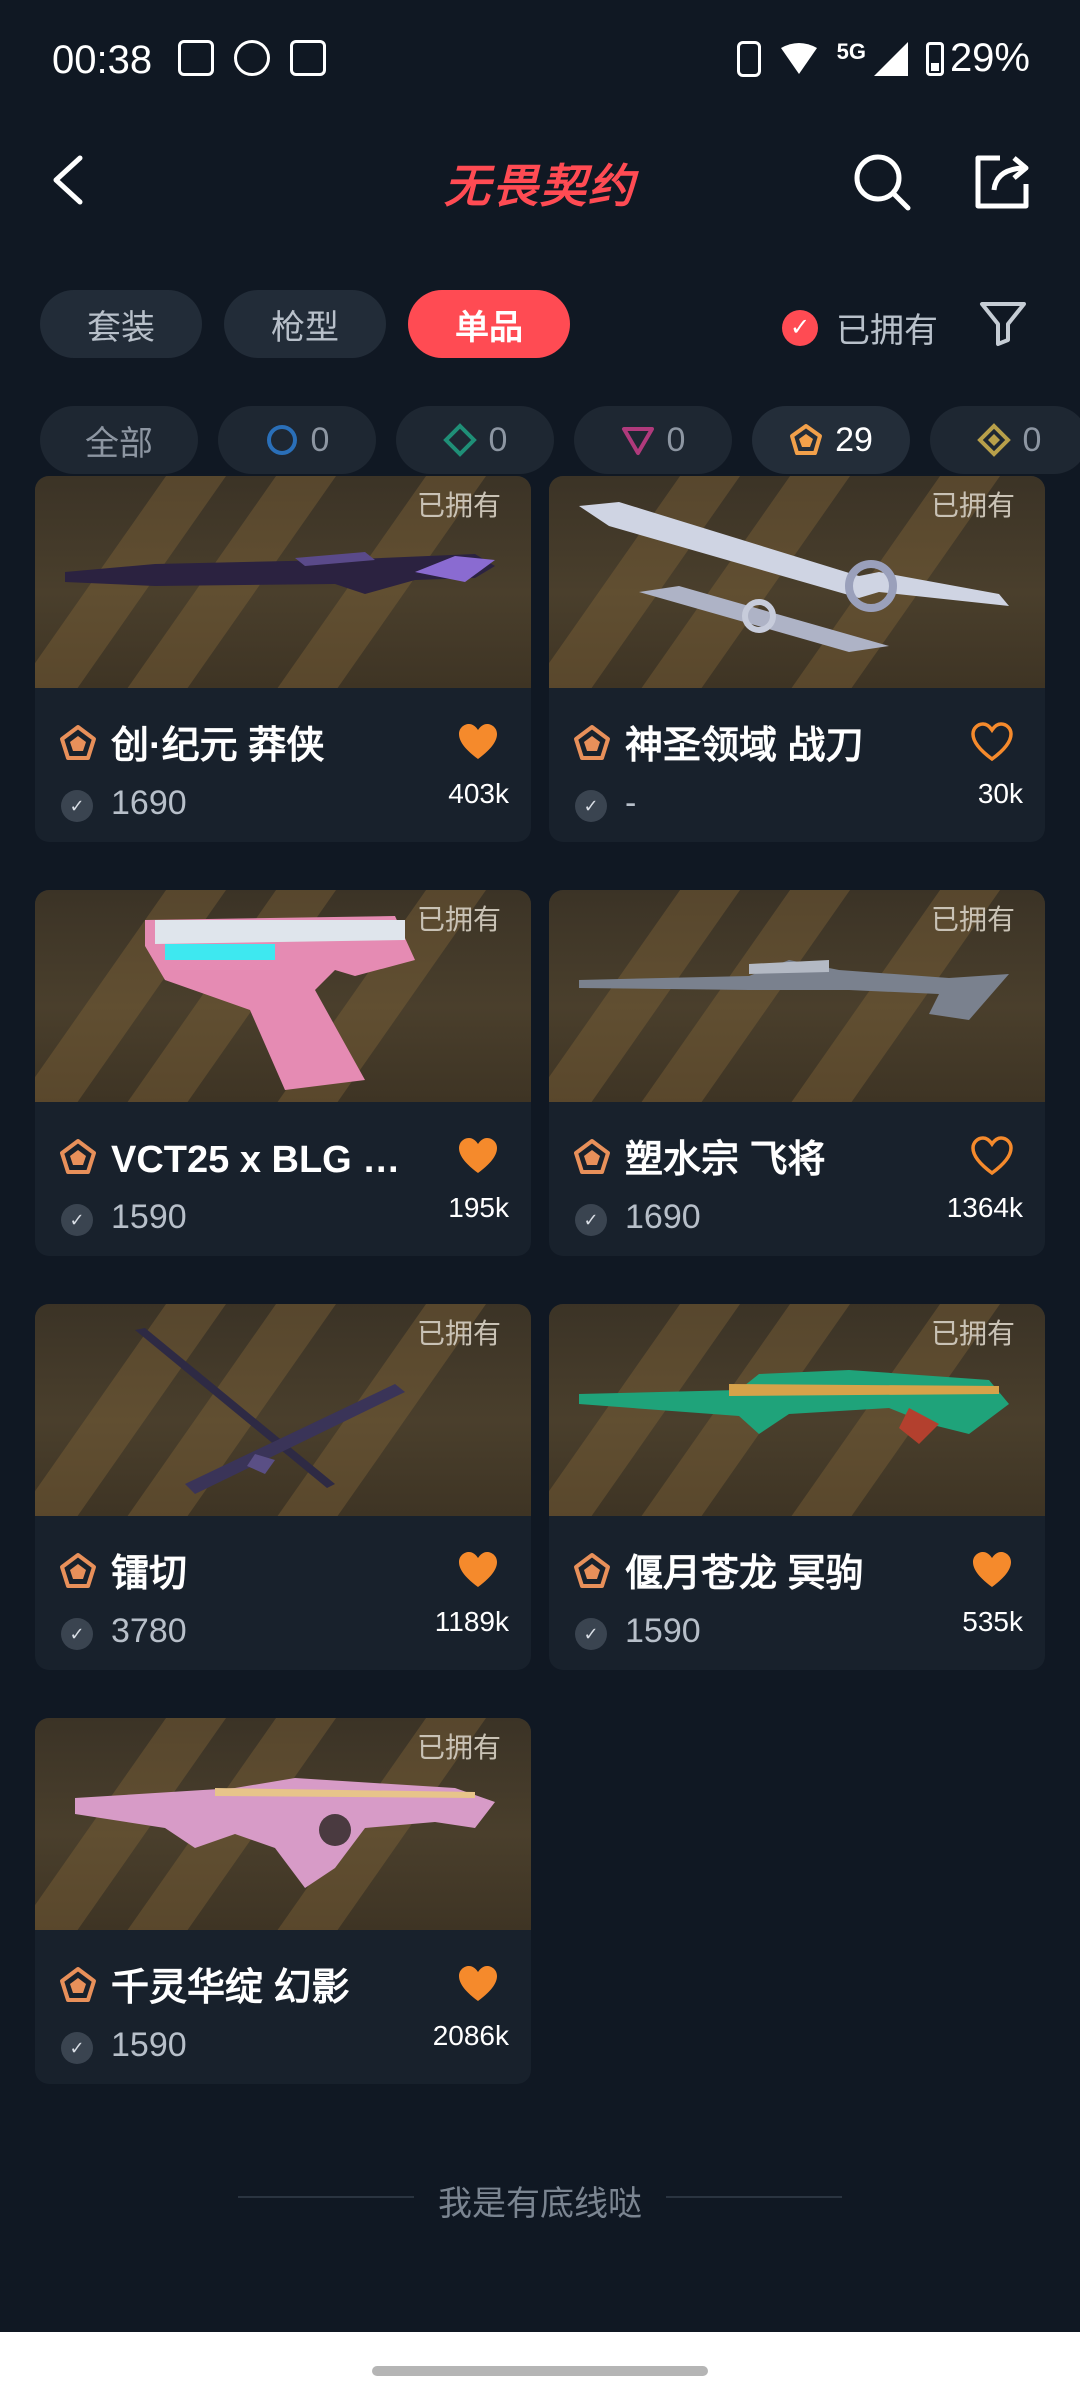  I want to click on gesture-nav-bar, so click(540, 2366).